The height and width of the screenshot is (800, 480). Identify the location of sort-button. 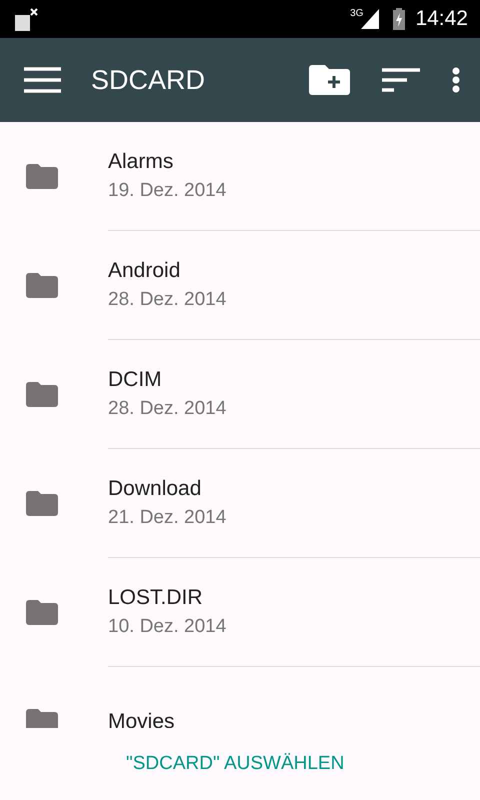
(401, 80).